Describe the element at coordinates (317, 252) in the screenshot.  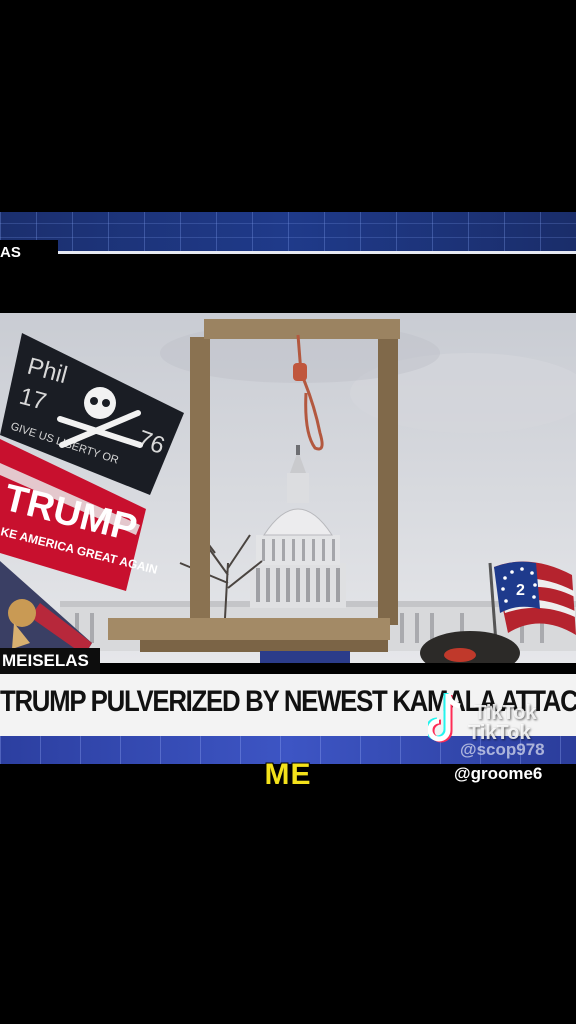
I see `banner-rule` at that location.